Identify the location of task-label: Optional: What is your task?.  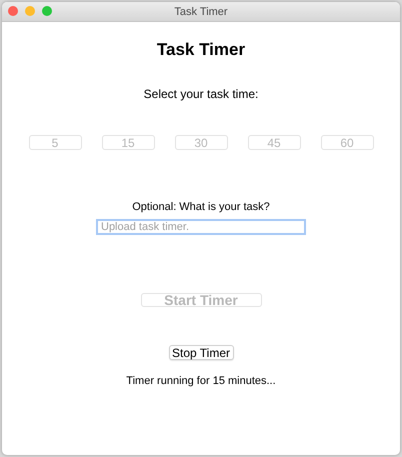
(201, 207).